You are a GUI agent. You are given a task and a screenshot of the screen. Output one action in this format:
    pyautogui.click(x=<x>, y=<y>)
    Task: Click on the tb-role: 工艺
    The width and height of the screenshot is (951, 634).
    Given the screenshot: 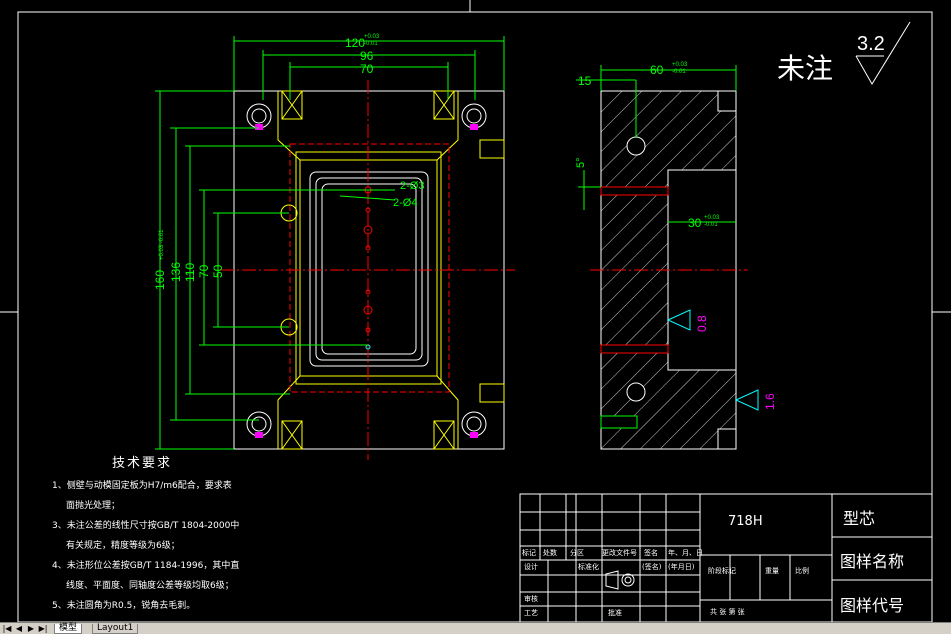 What is the action you would take?
    pyautogui.click(x=531, y=613)
    